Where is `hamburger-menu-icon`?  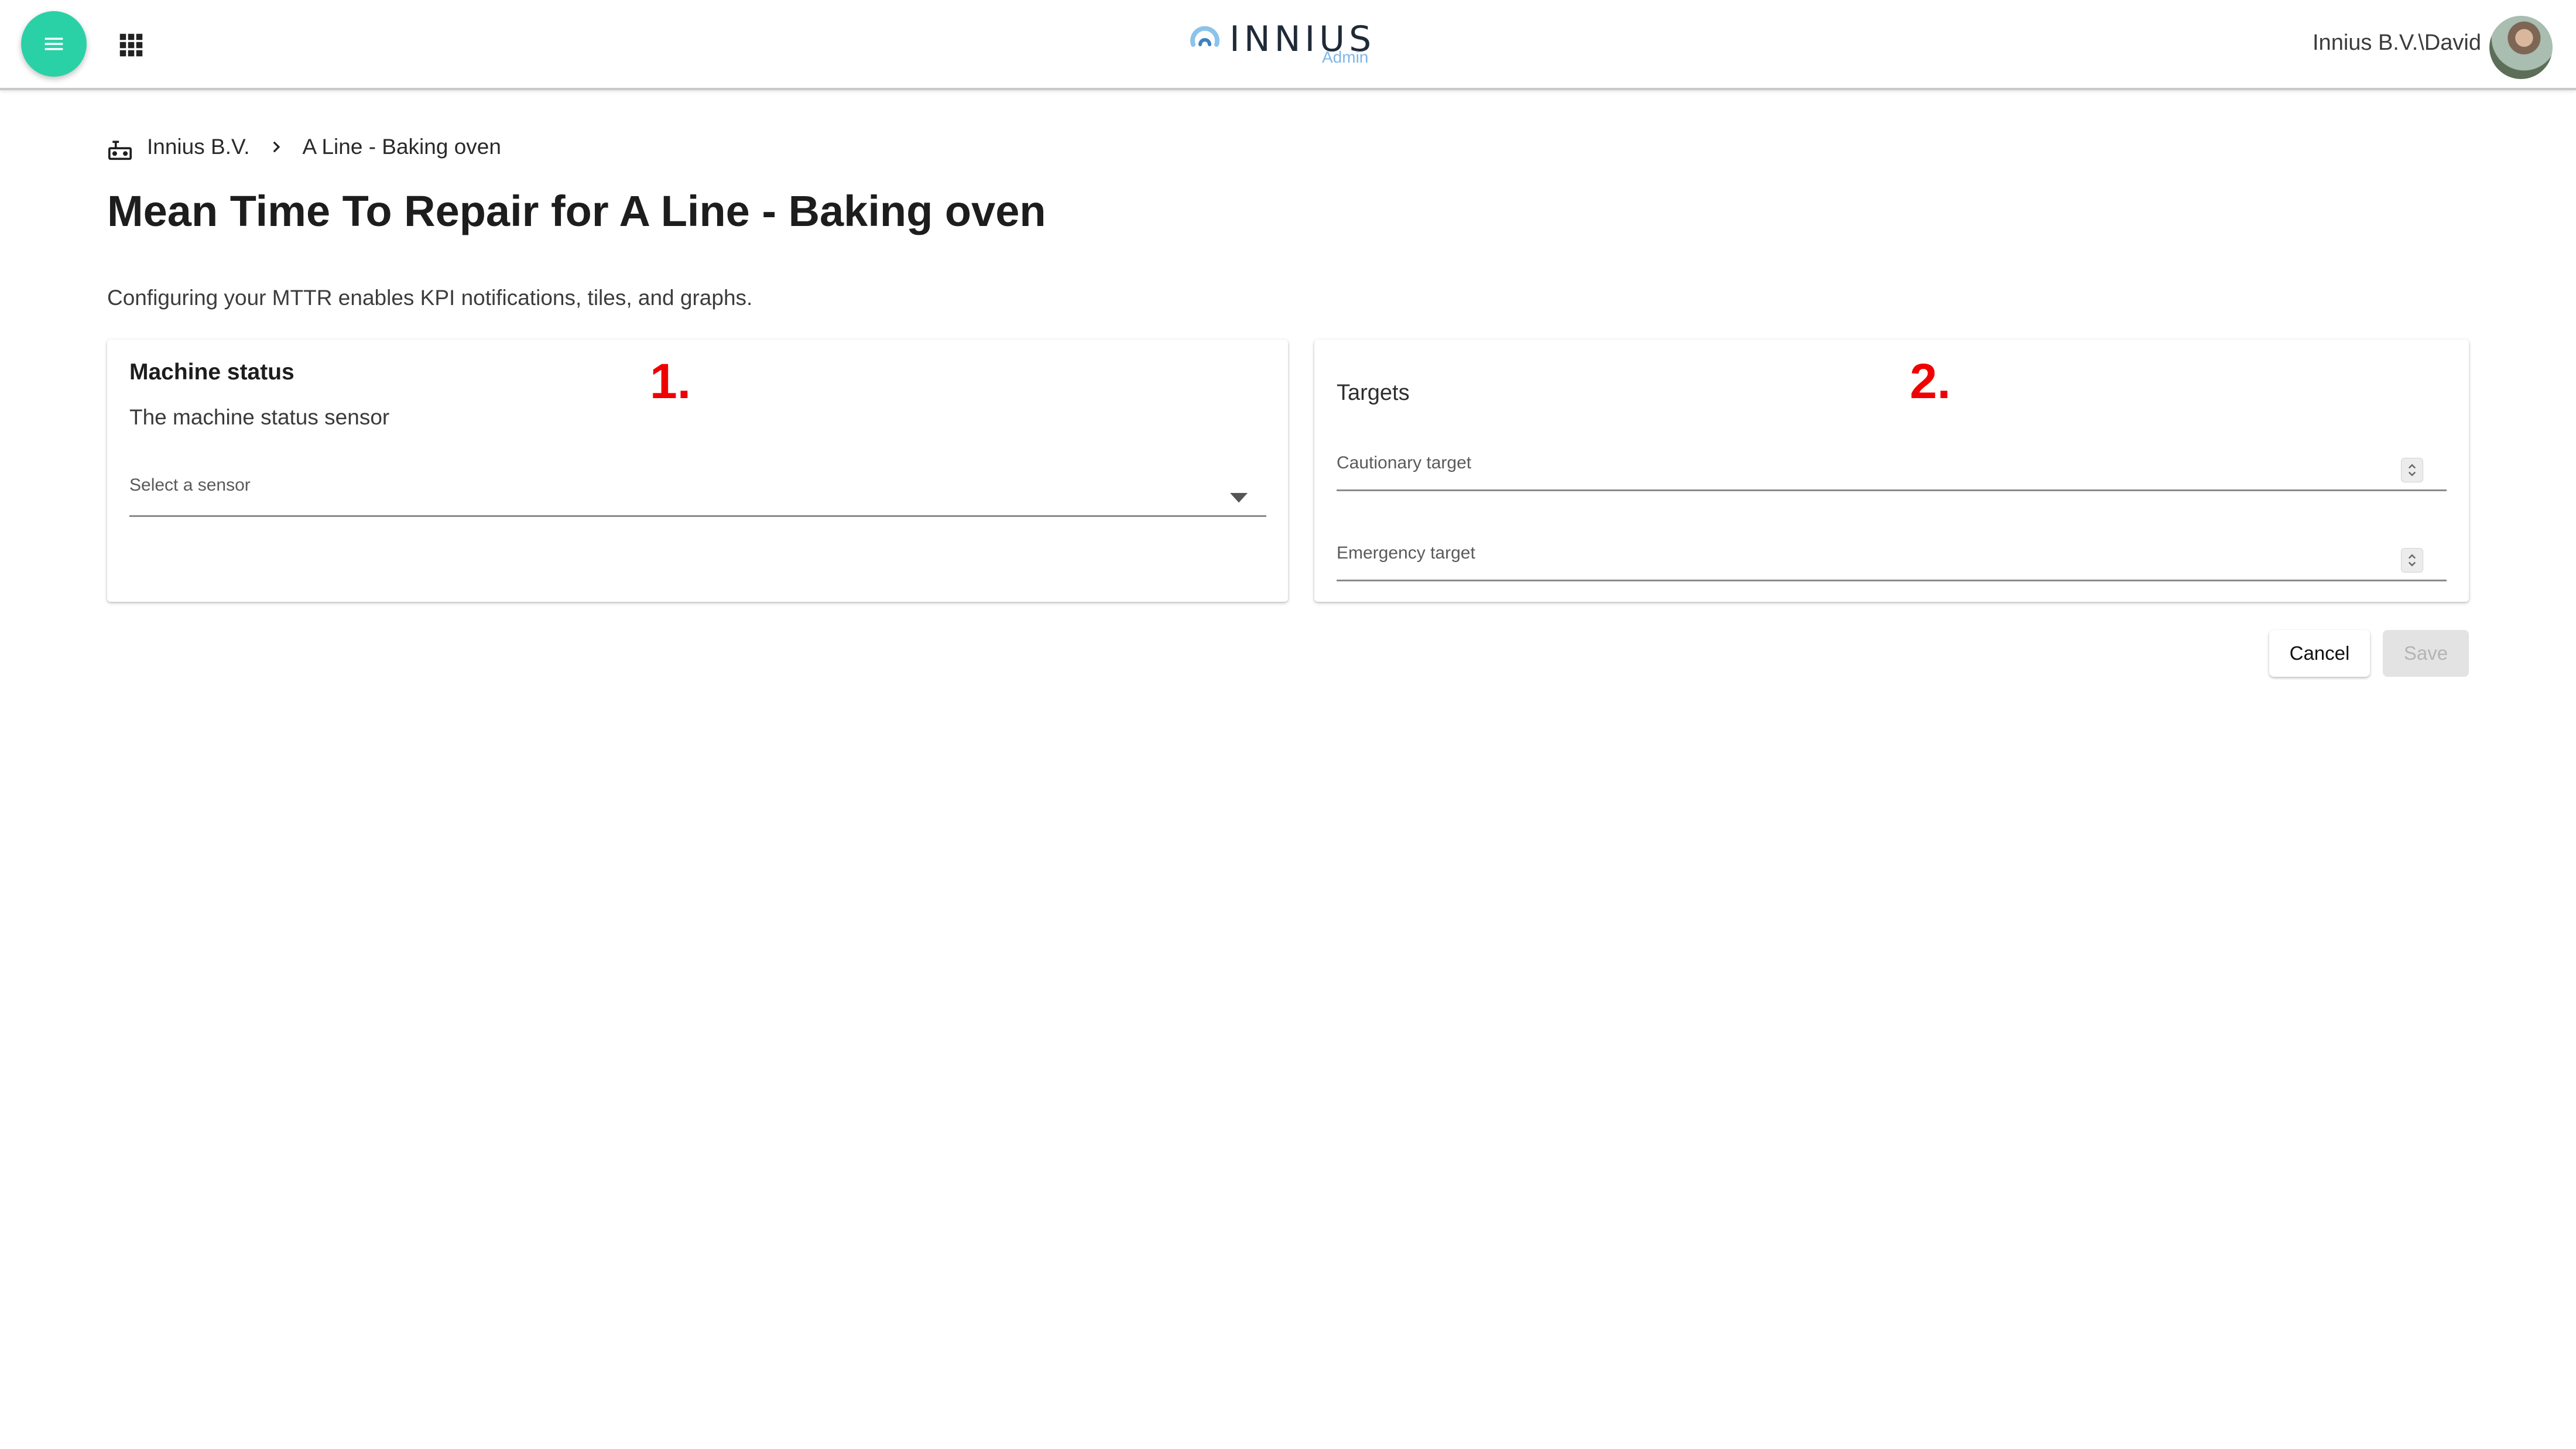
hamburger-menu-icon is located at coordinates (53, 43).